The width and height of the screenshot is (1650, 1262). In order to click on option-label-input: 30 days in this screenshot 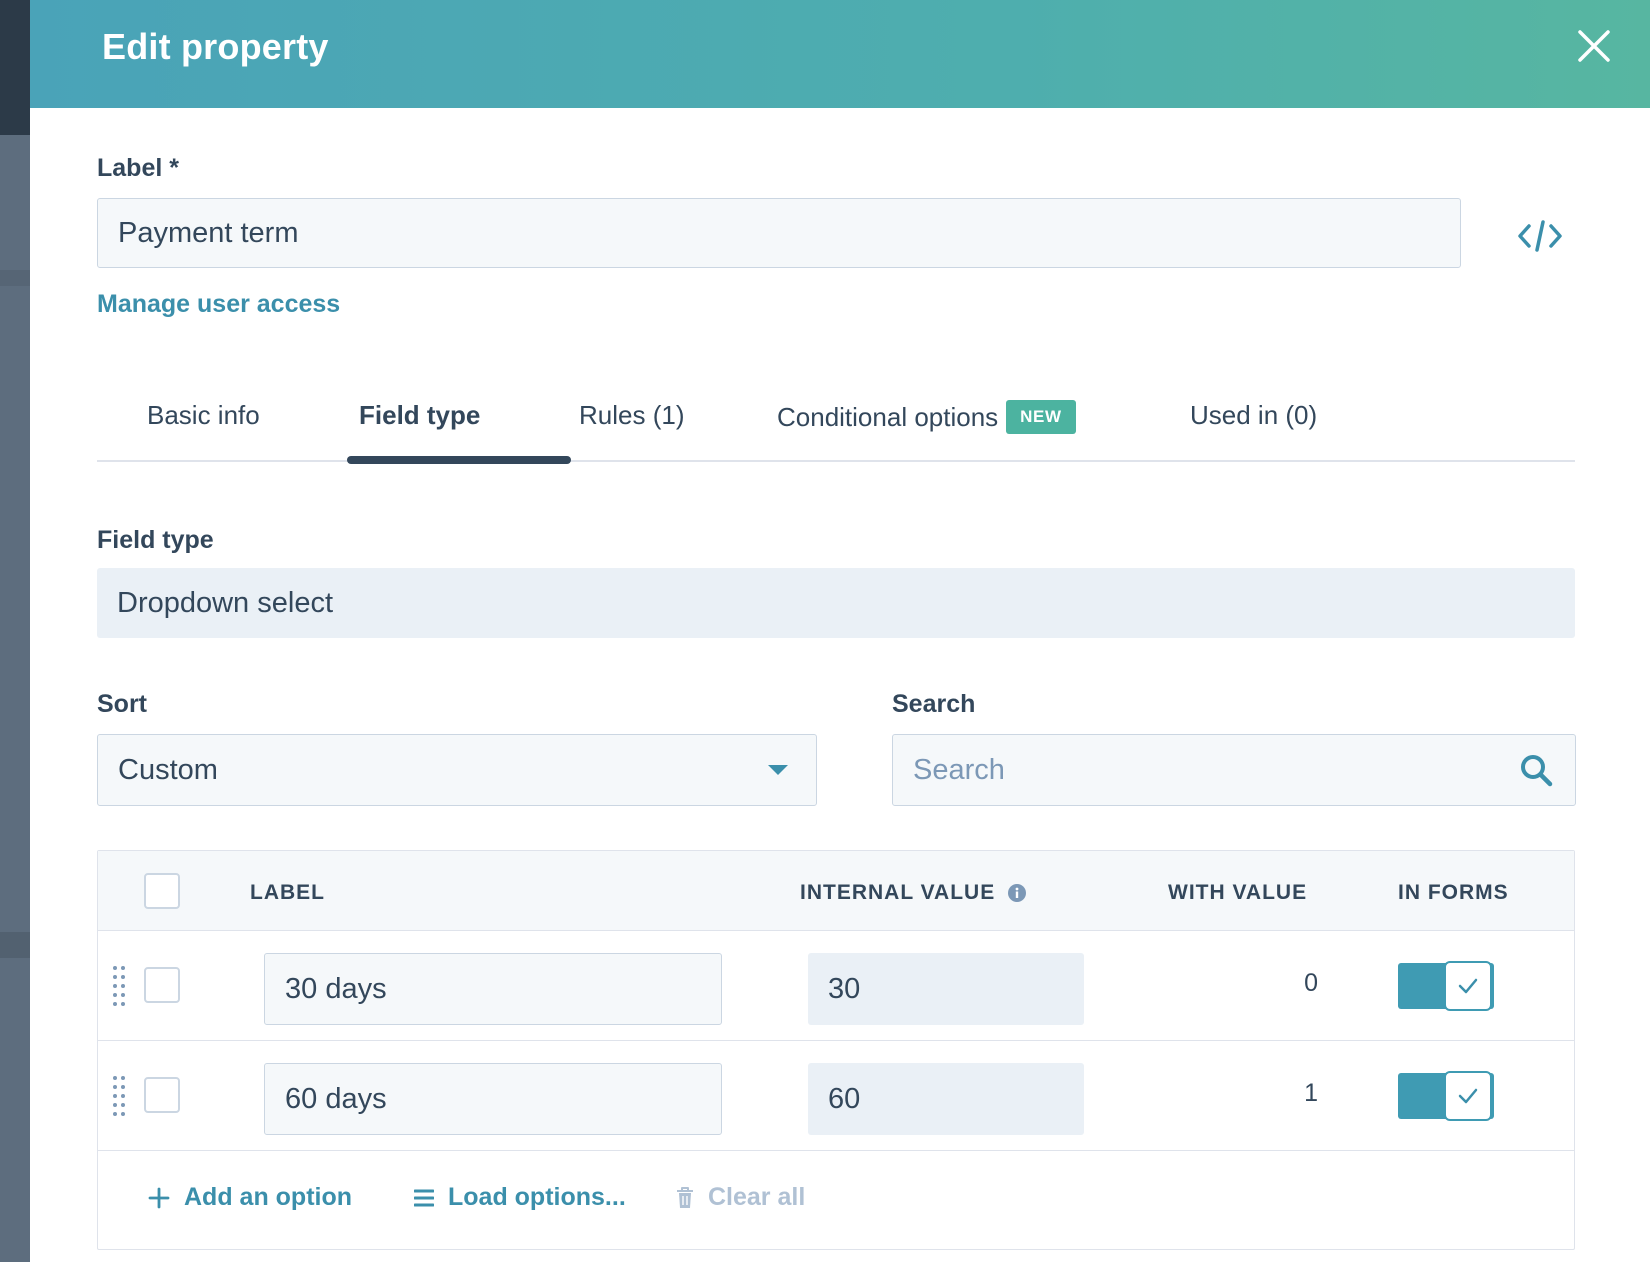, I will do `click(493, 989)`.